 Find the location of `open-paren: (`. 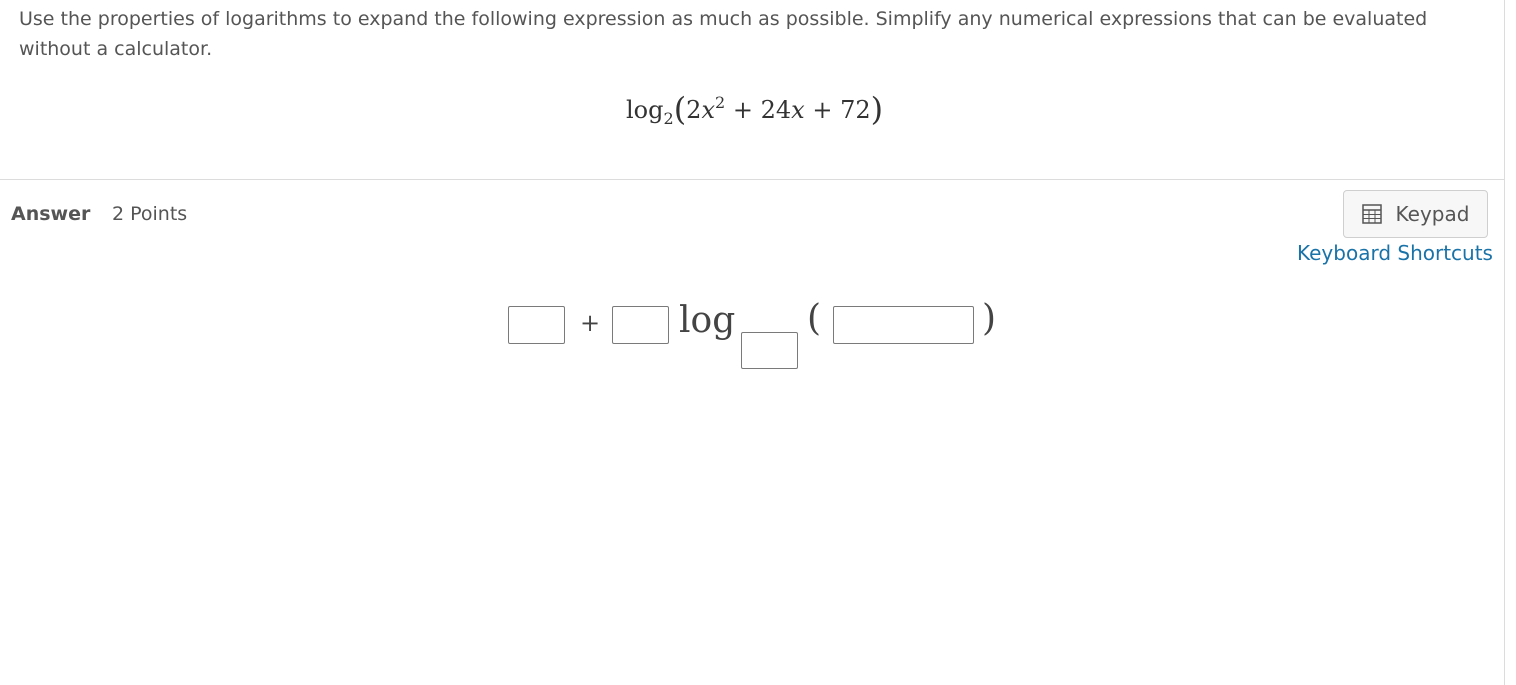

open-paren: ( is located at coordinates (680, 109).